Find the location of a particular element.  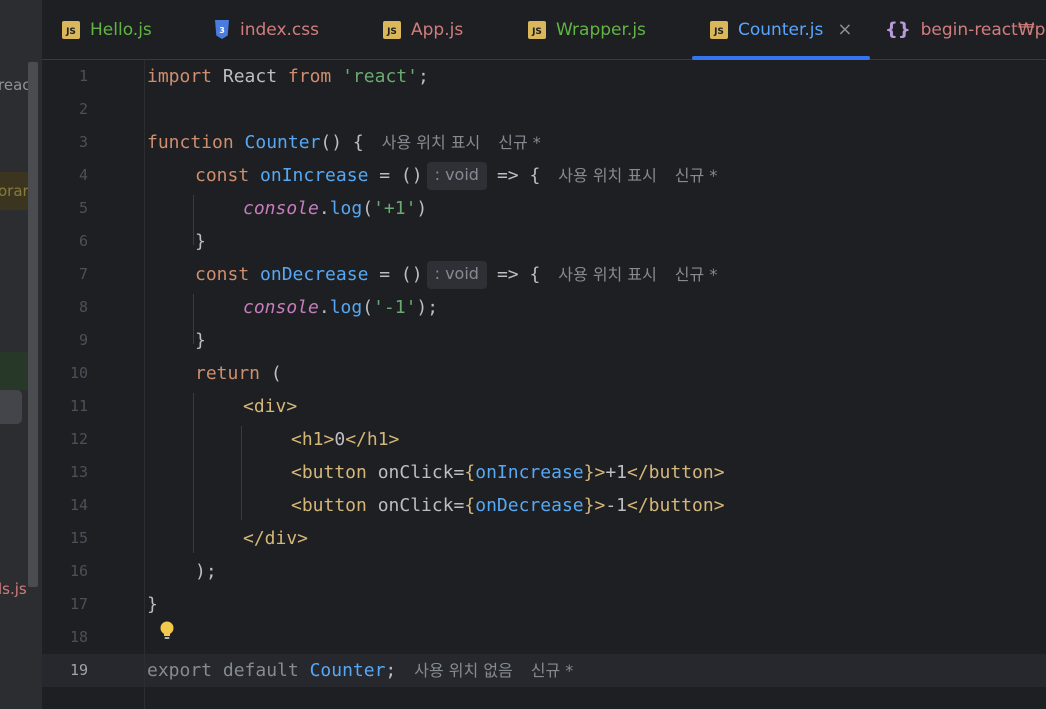

project-tree-selection is located at coordinates (11, 407).